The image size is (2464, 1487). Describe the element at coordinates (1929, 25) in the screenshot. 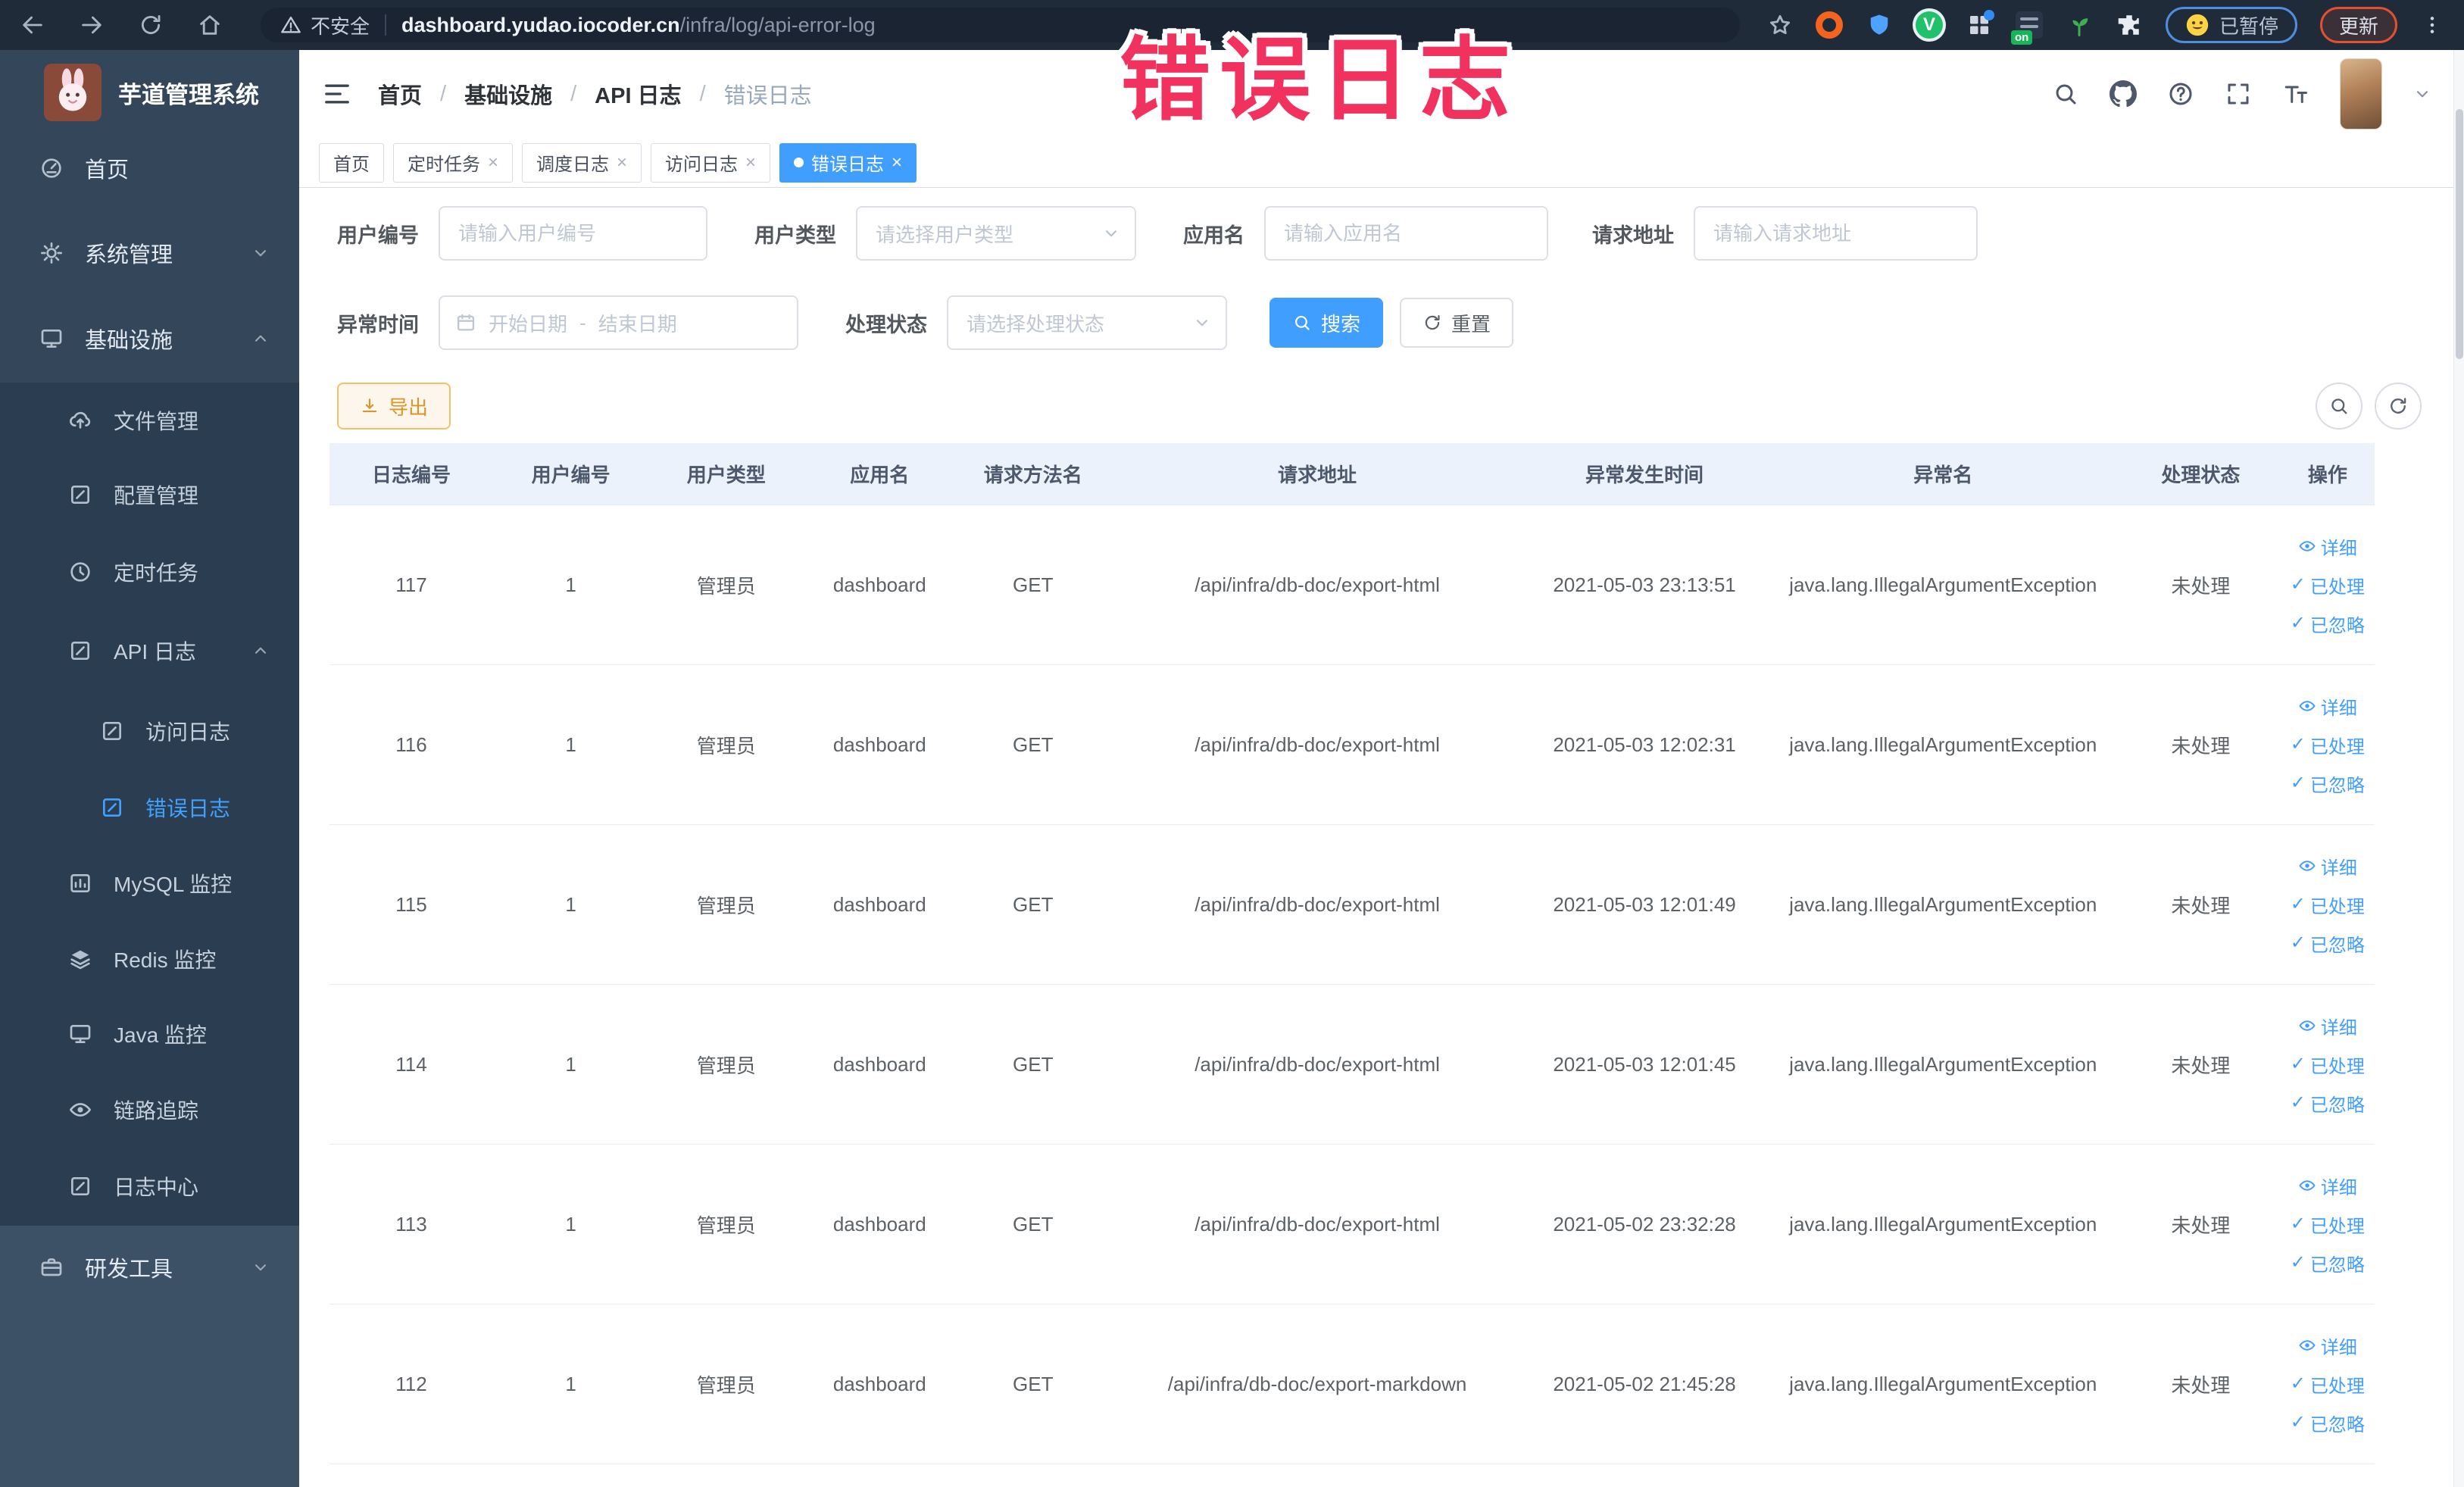

I see `extension-v-icon: V` at that location.